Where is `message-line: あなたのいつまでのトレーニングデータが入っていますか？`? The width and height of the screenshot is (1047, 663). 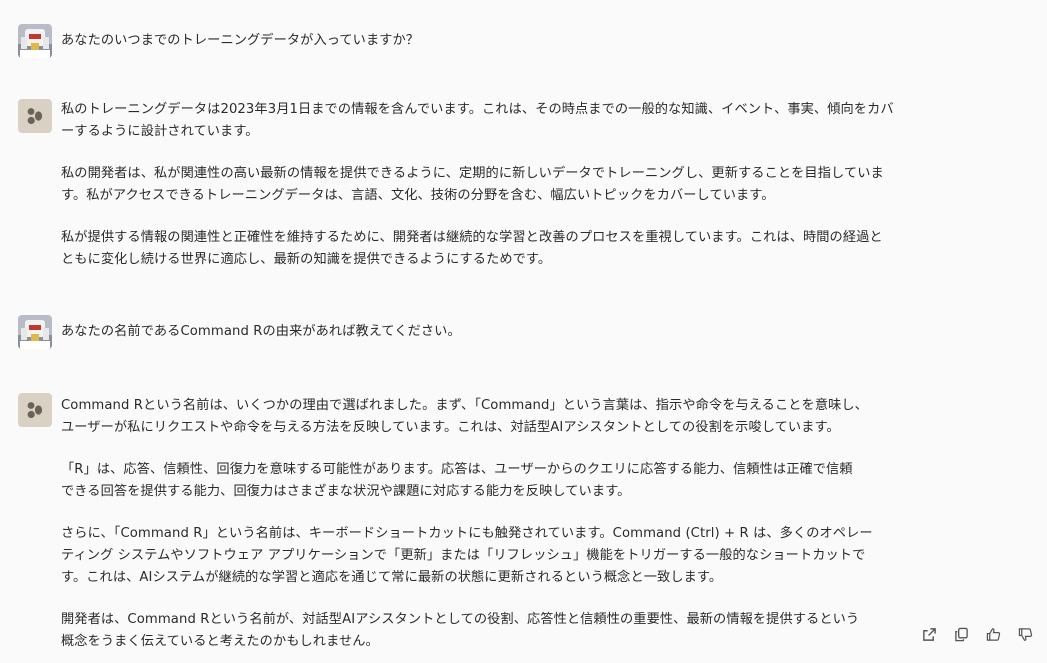
message-line: あなたのいつまでのトレーニングデータが入っていますか？ is located at coordinates (240, 40).